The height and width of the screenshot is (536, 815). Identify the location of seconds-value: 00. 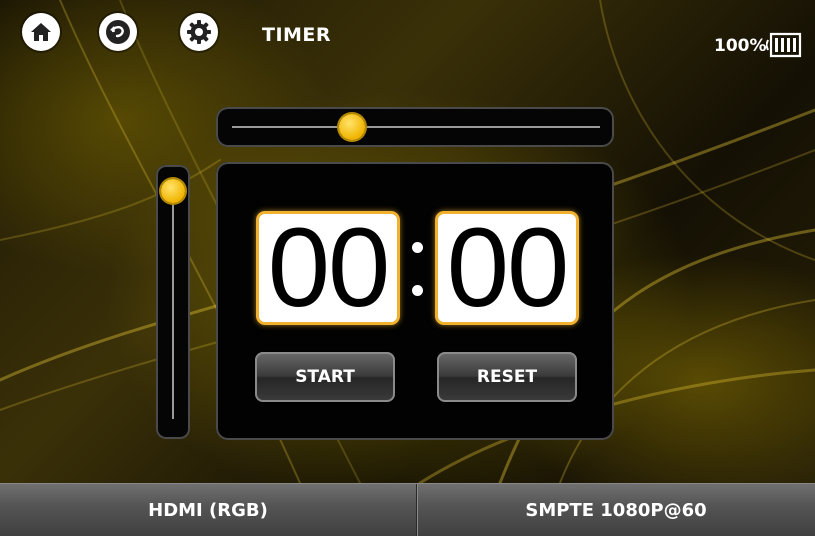
(508, 268).